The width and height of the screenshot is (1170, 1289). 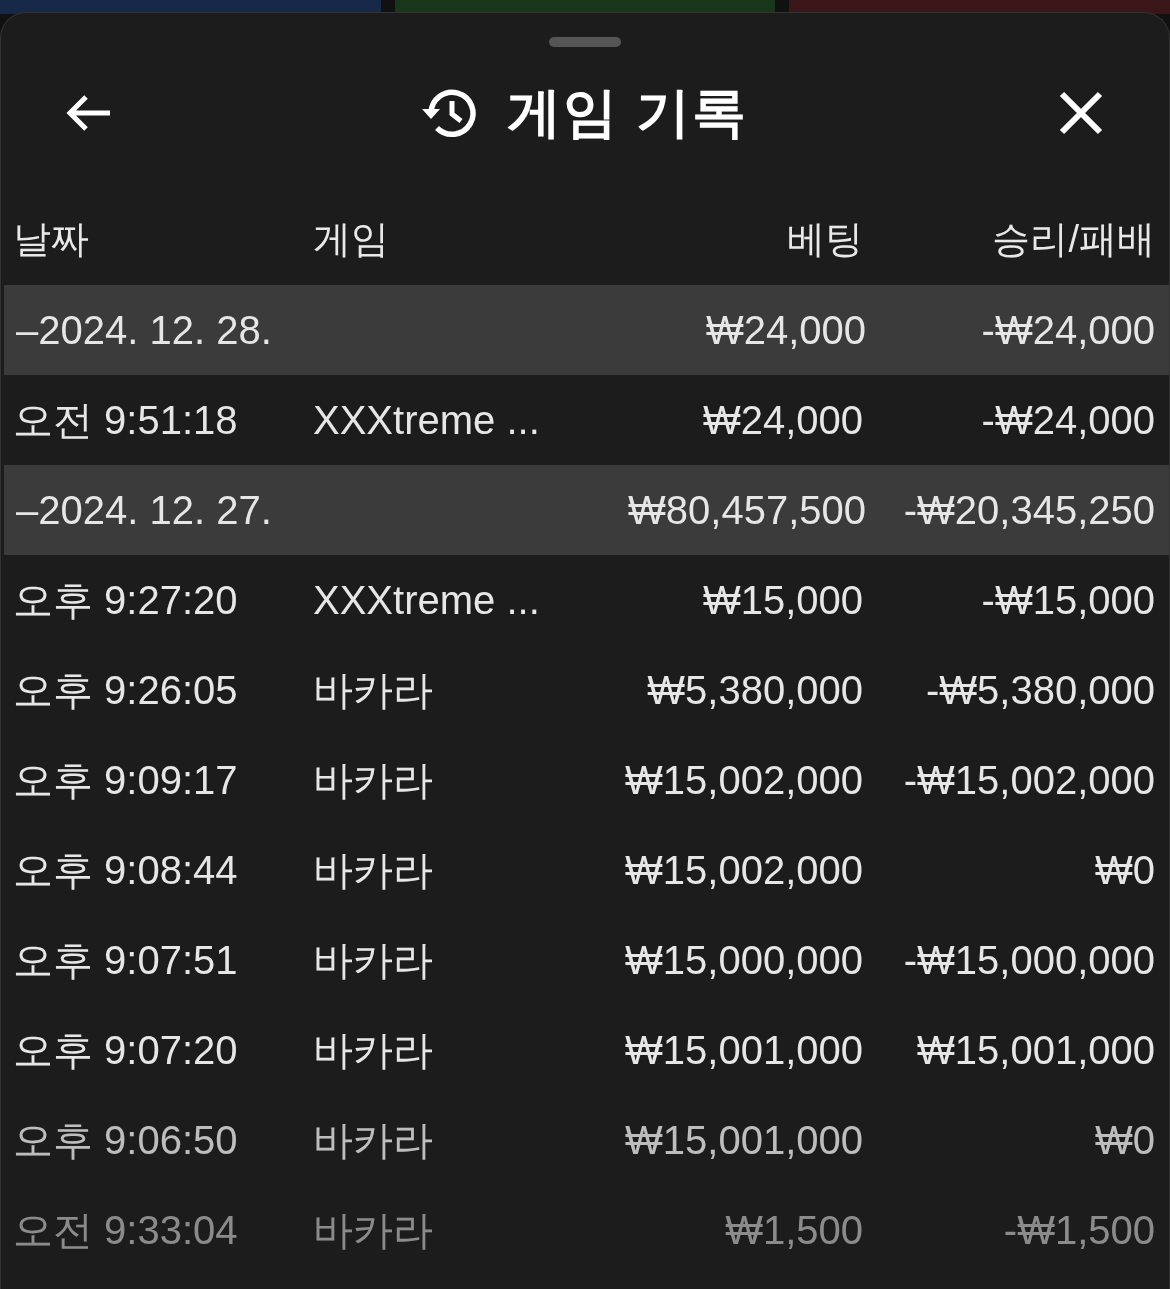 What do you see at coordinates (126, 1140) in the screenshot?
I see `time-cell-text: 오후 9:06:50` at bounding box center [126, 1140].